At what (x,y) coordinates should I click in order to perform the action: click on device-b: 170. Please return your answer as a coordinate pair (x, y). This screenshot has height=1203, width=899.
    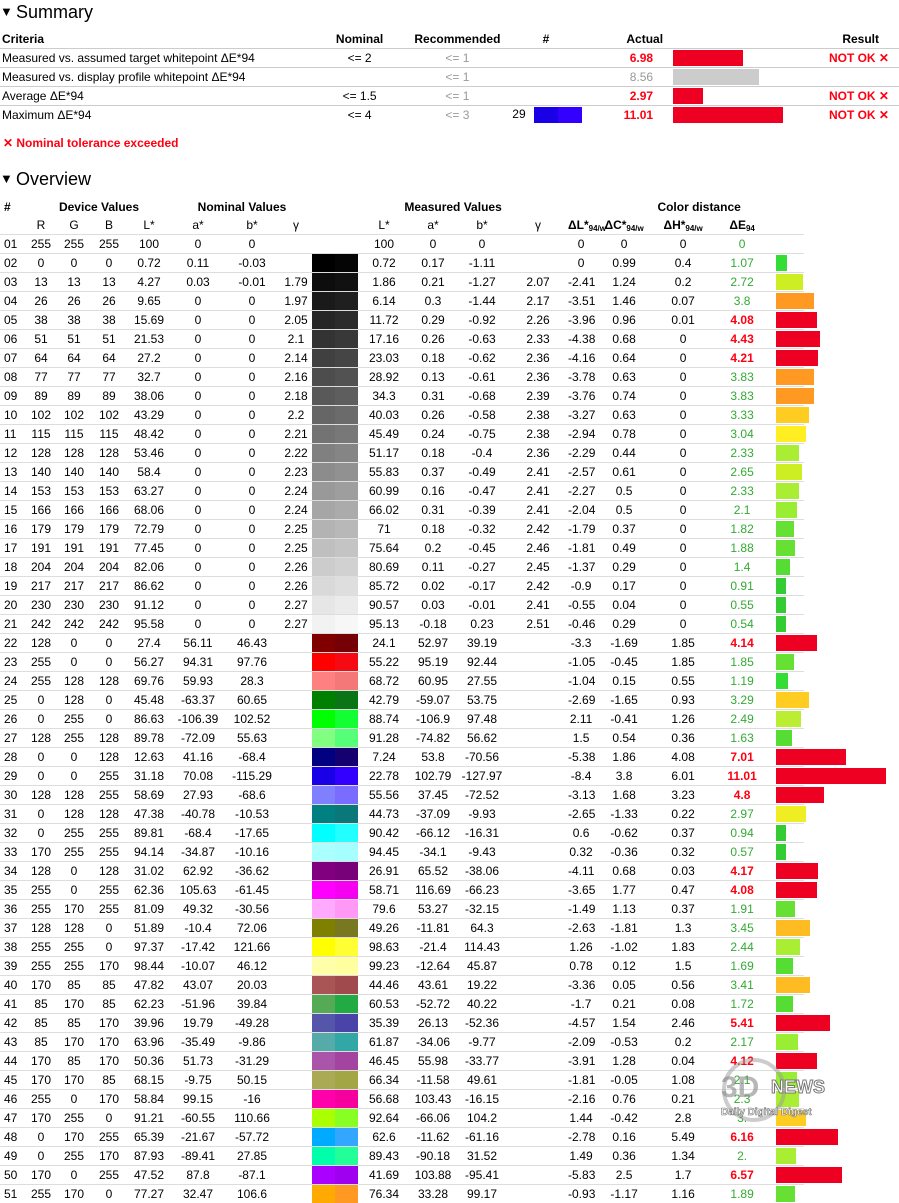
    Looking at the image, I should click on (109, 1099).